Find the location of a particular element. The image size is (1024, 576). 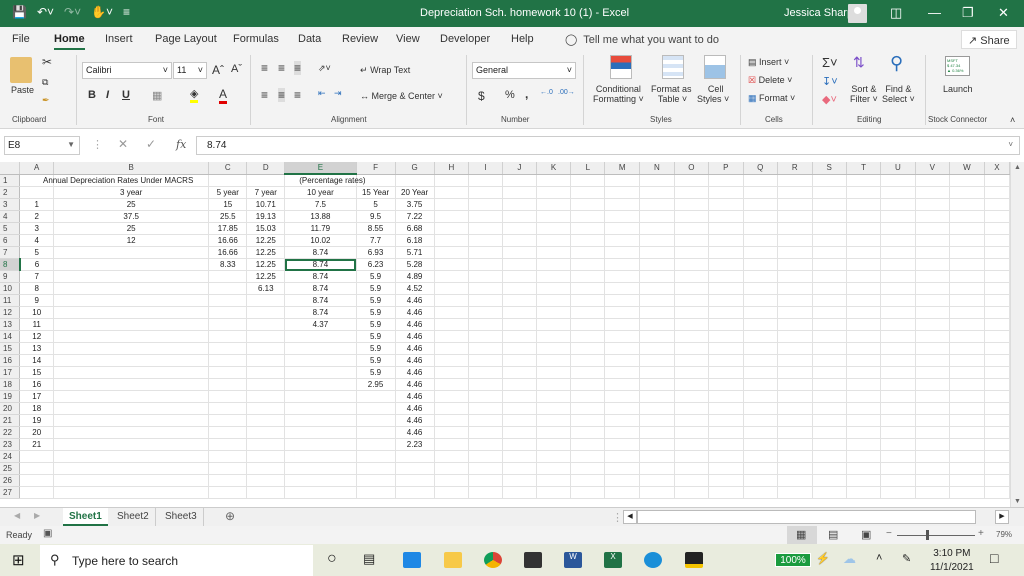

cell-l21 is located at coordinates (588, 420).